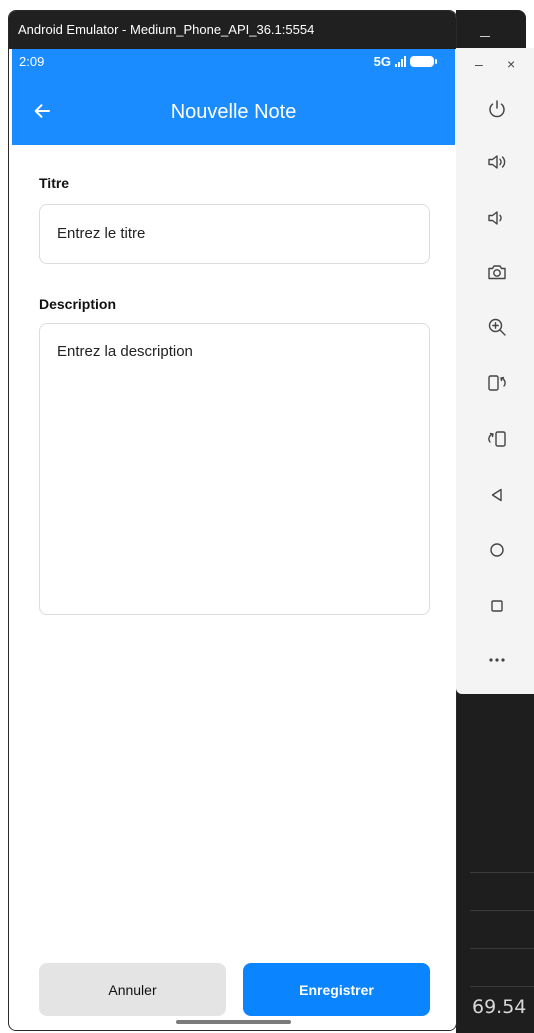 This screenshot has width=534, height=1033. I want to click on minimize-button: –, so click(479, 64).